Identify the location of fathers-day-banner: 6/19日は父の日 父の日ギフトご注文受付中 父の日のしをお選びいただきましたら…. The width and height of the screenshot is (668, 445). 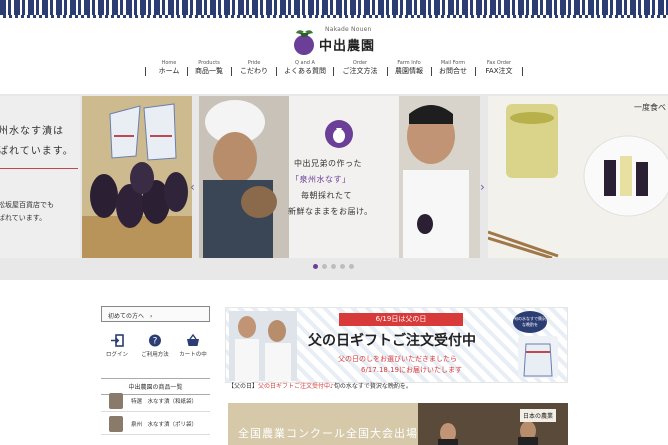
(396, 345).